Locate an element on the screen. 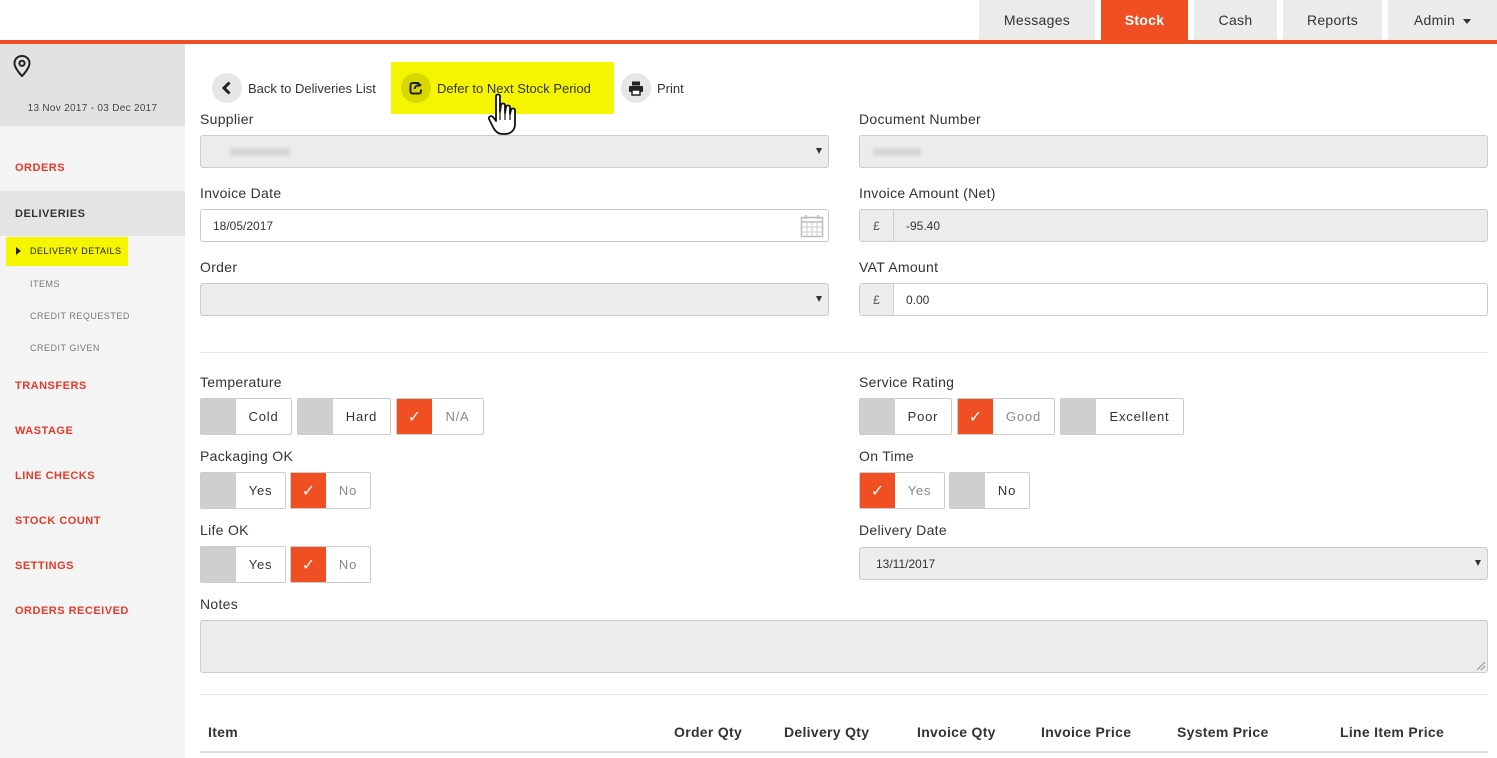 Image resolution: width=1497 pixels, height=758 pixels. service-good-label: Good is located at coordinates (1023, 416).